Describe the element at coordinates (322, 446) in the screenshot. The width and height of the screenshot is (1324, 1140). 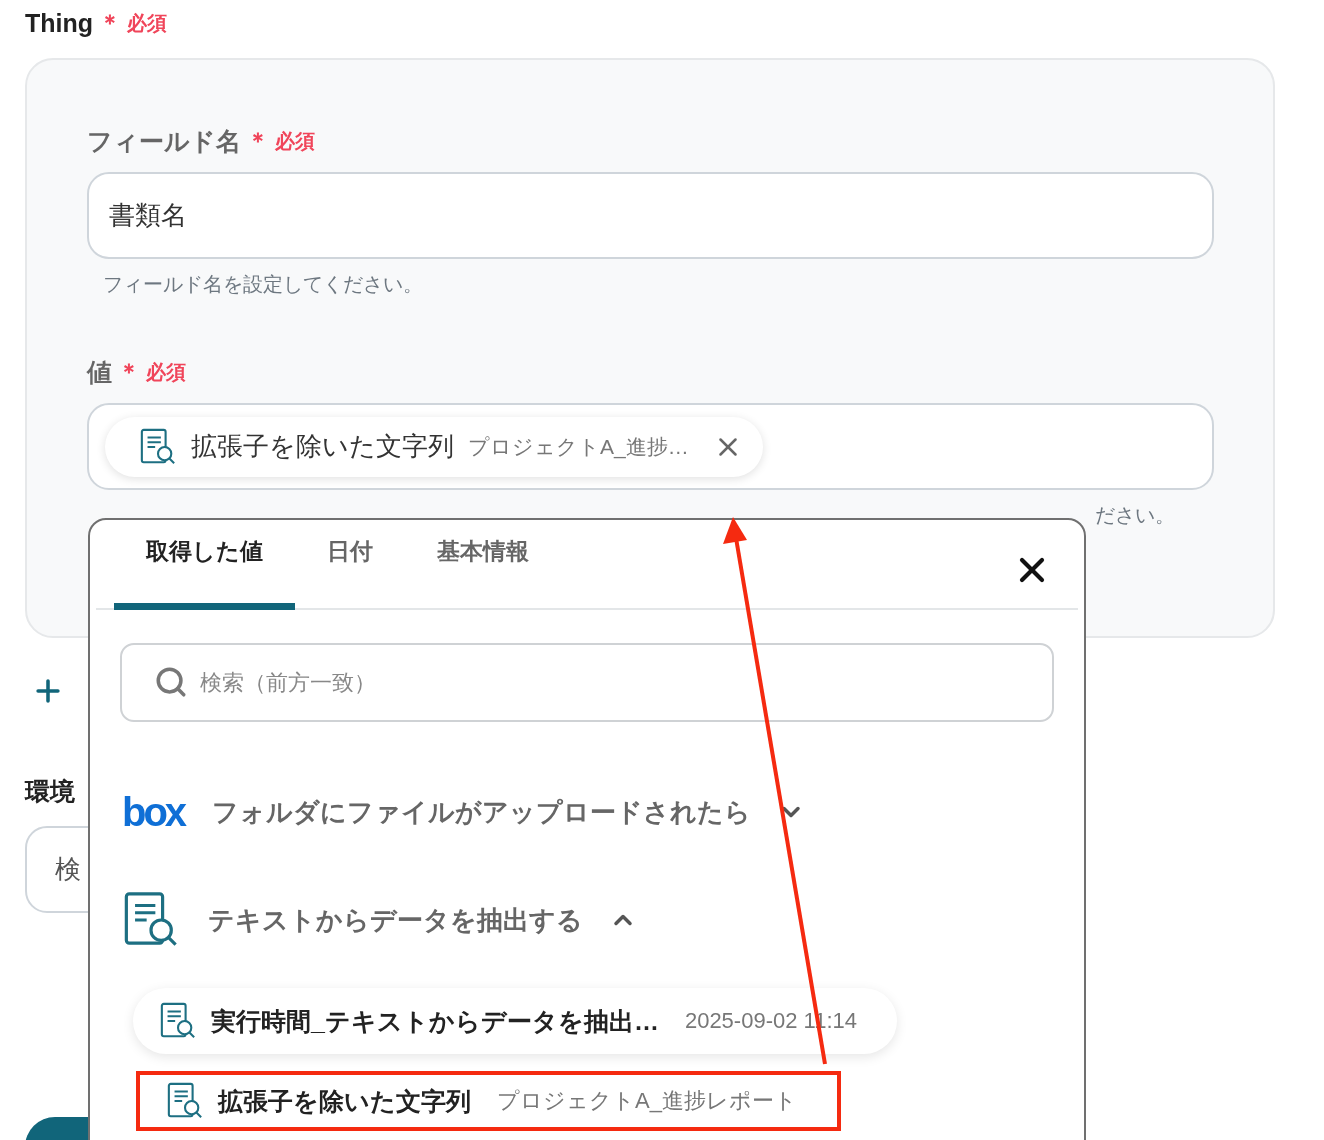
I see `chip-name: 拡張子を除いた文字列` at that location.